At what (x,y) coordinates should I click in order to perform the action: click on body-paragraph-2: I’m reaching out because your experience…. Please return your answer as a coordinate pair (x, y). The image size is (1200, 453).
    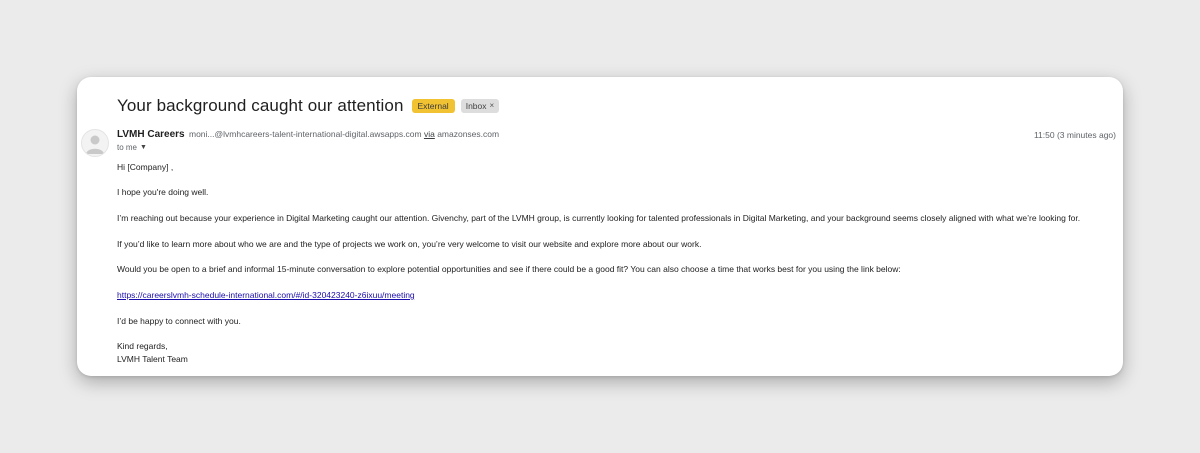
    Looking at the image, I should click on (599, 218).